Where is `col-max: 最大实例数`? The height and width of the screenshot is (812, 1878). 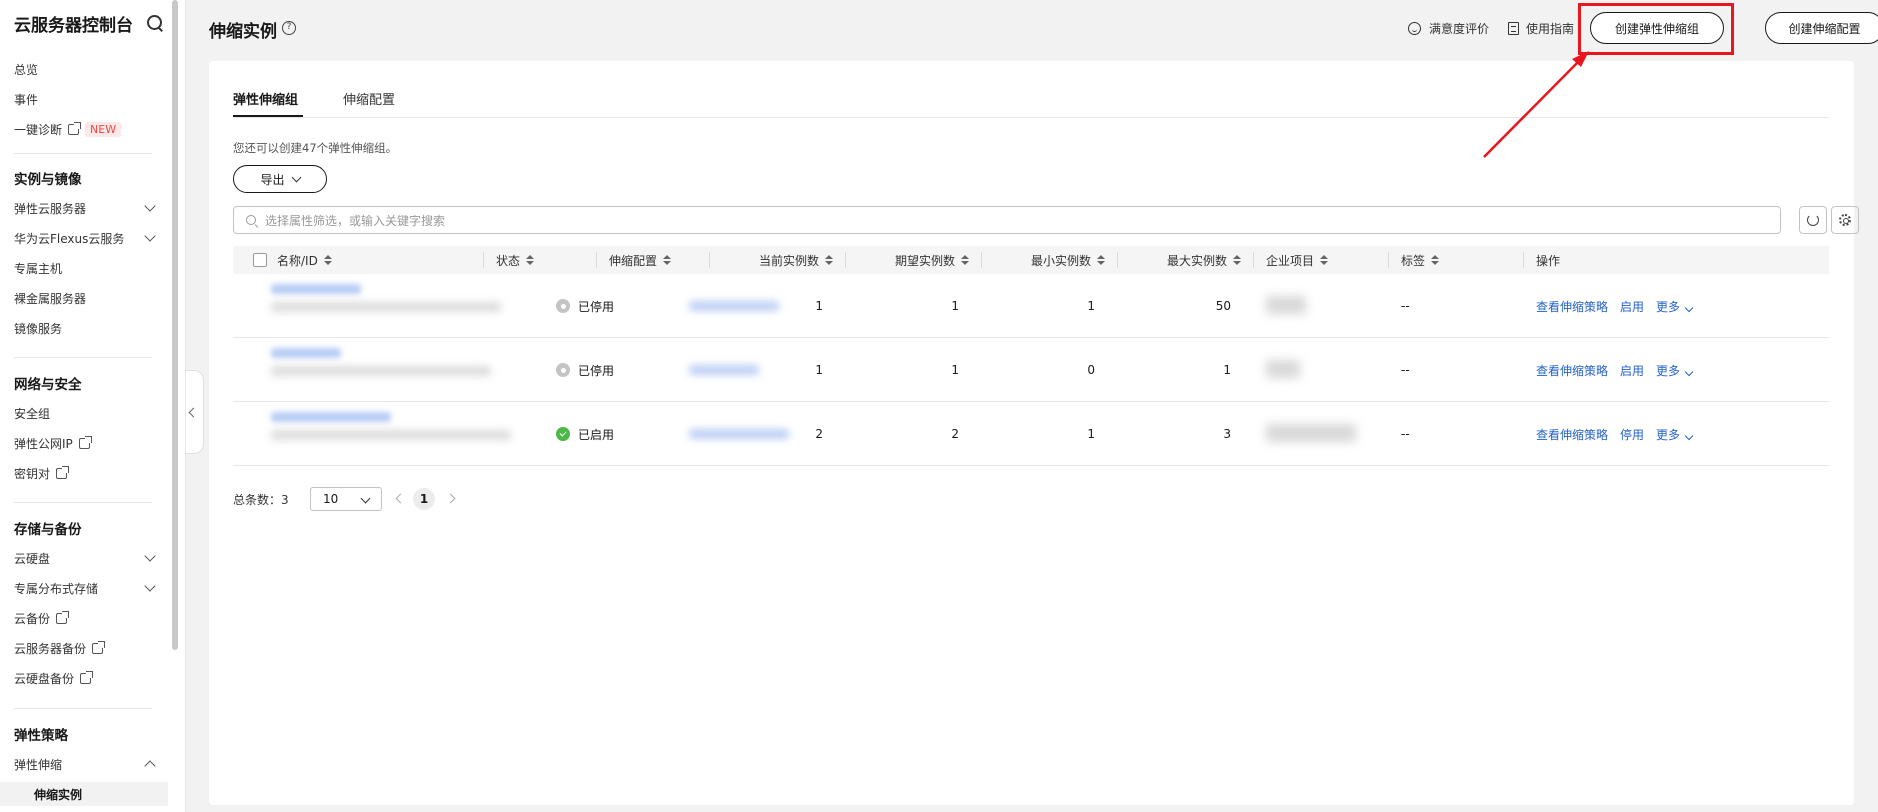
col-max: 最大实例数 is located at coordinates (1179, 260).